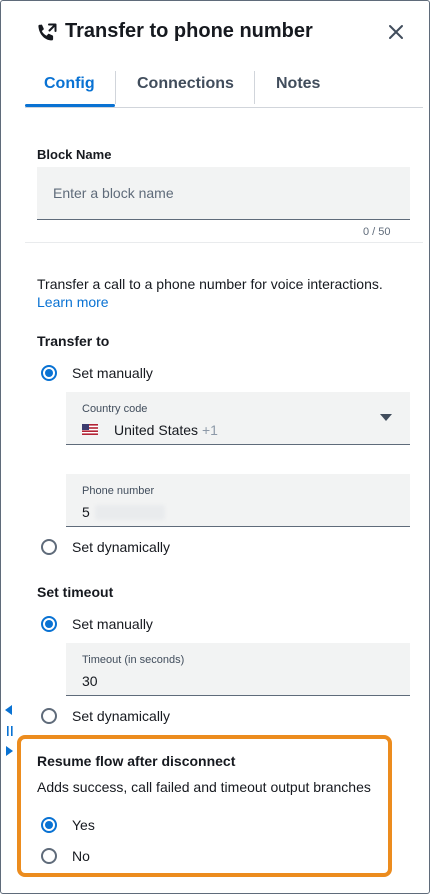 This screenshot has width=430, height=894. What do you see at coordinates (112, 624) in the screenshot?
I see `timeout-set-manually-label: Set manually` at bounding box center [112, 624].